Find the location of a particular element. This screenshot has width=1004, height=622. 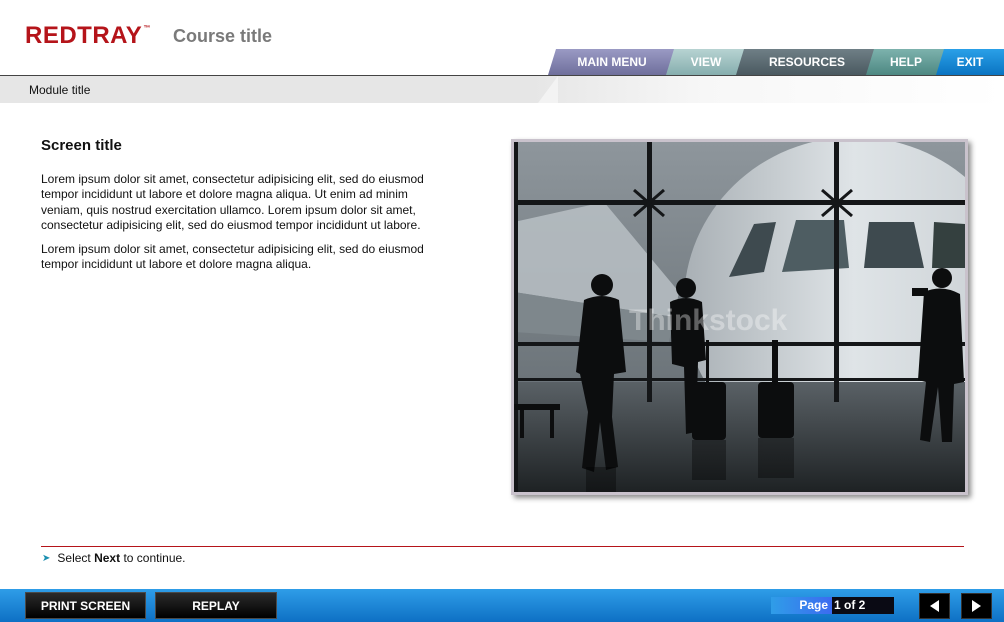

instruction-line: ➤ Select Next to continue. is located at coordinates (114, 558).